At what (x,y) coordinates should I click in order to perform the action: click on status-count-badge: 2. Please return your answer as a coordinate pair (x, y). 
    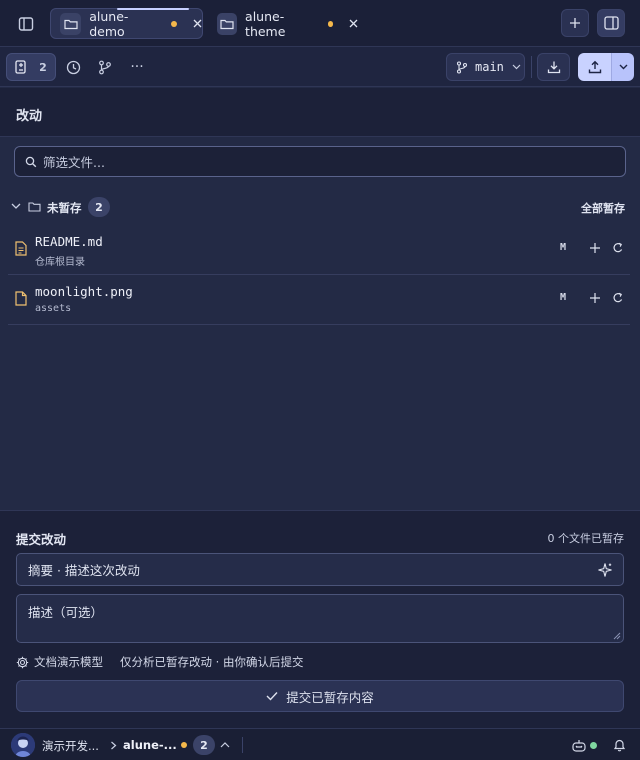
    Looking at the image, I should click on (204, 745).